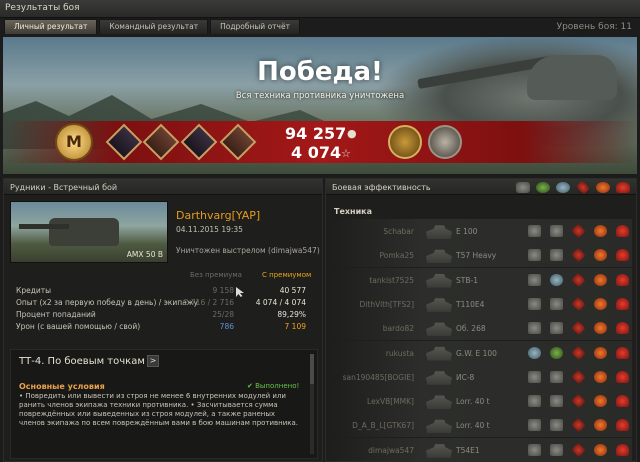 The image size is (640, 462). Describe the element at coordinates (473, 426) in the screenshot. I see `vehicle-tank-name: Lorr. 40 t` at that location.